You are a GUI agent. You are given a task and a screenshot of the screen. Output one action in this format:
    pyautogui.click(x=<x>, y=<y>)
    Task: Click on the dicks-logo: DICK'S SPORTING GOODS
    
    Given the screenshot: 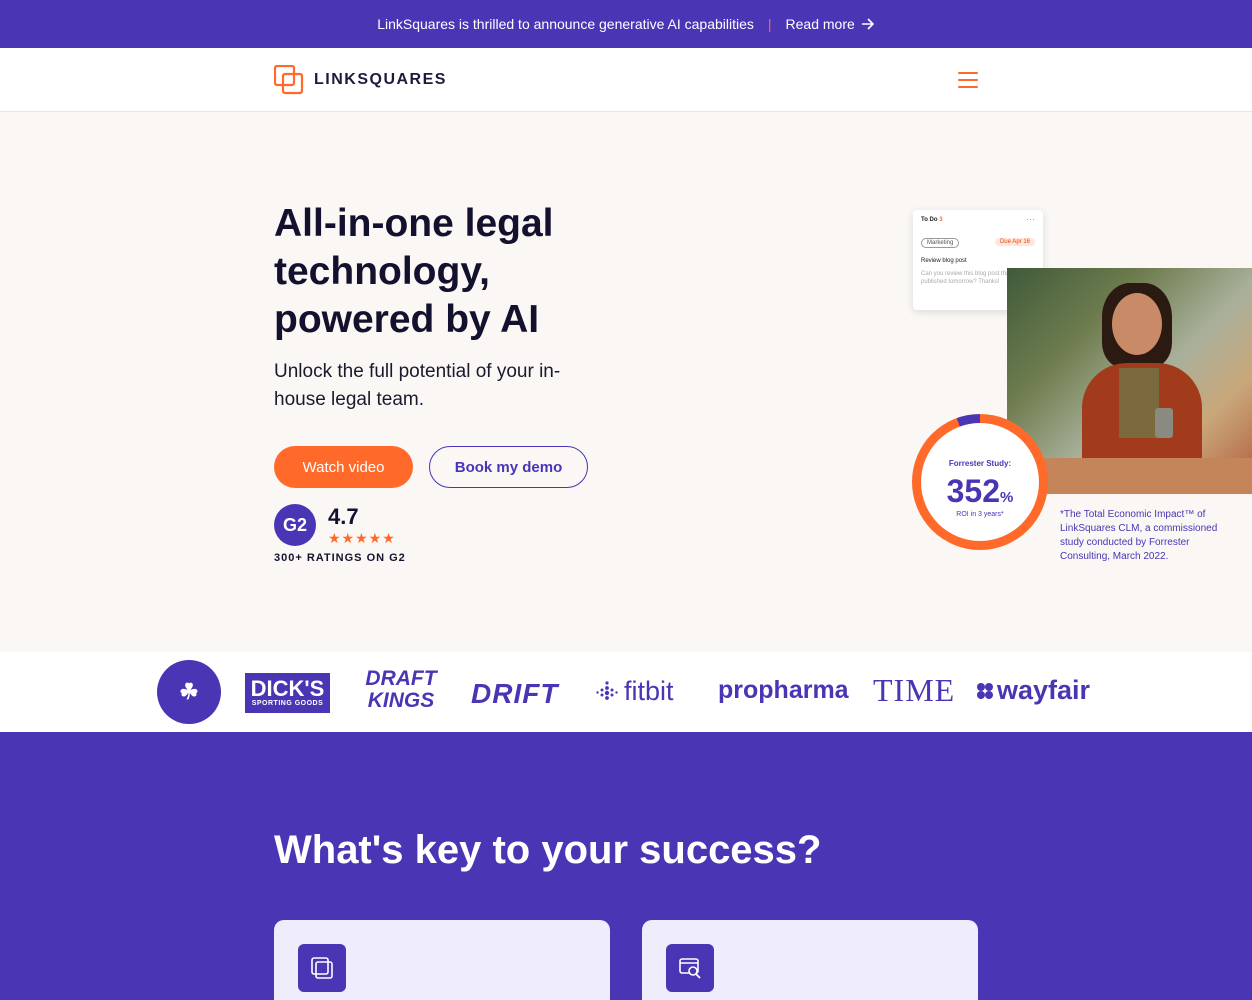 What is the action you would take?
    pyautogui.click(x=287, y=693)
    